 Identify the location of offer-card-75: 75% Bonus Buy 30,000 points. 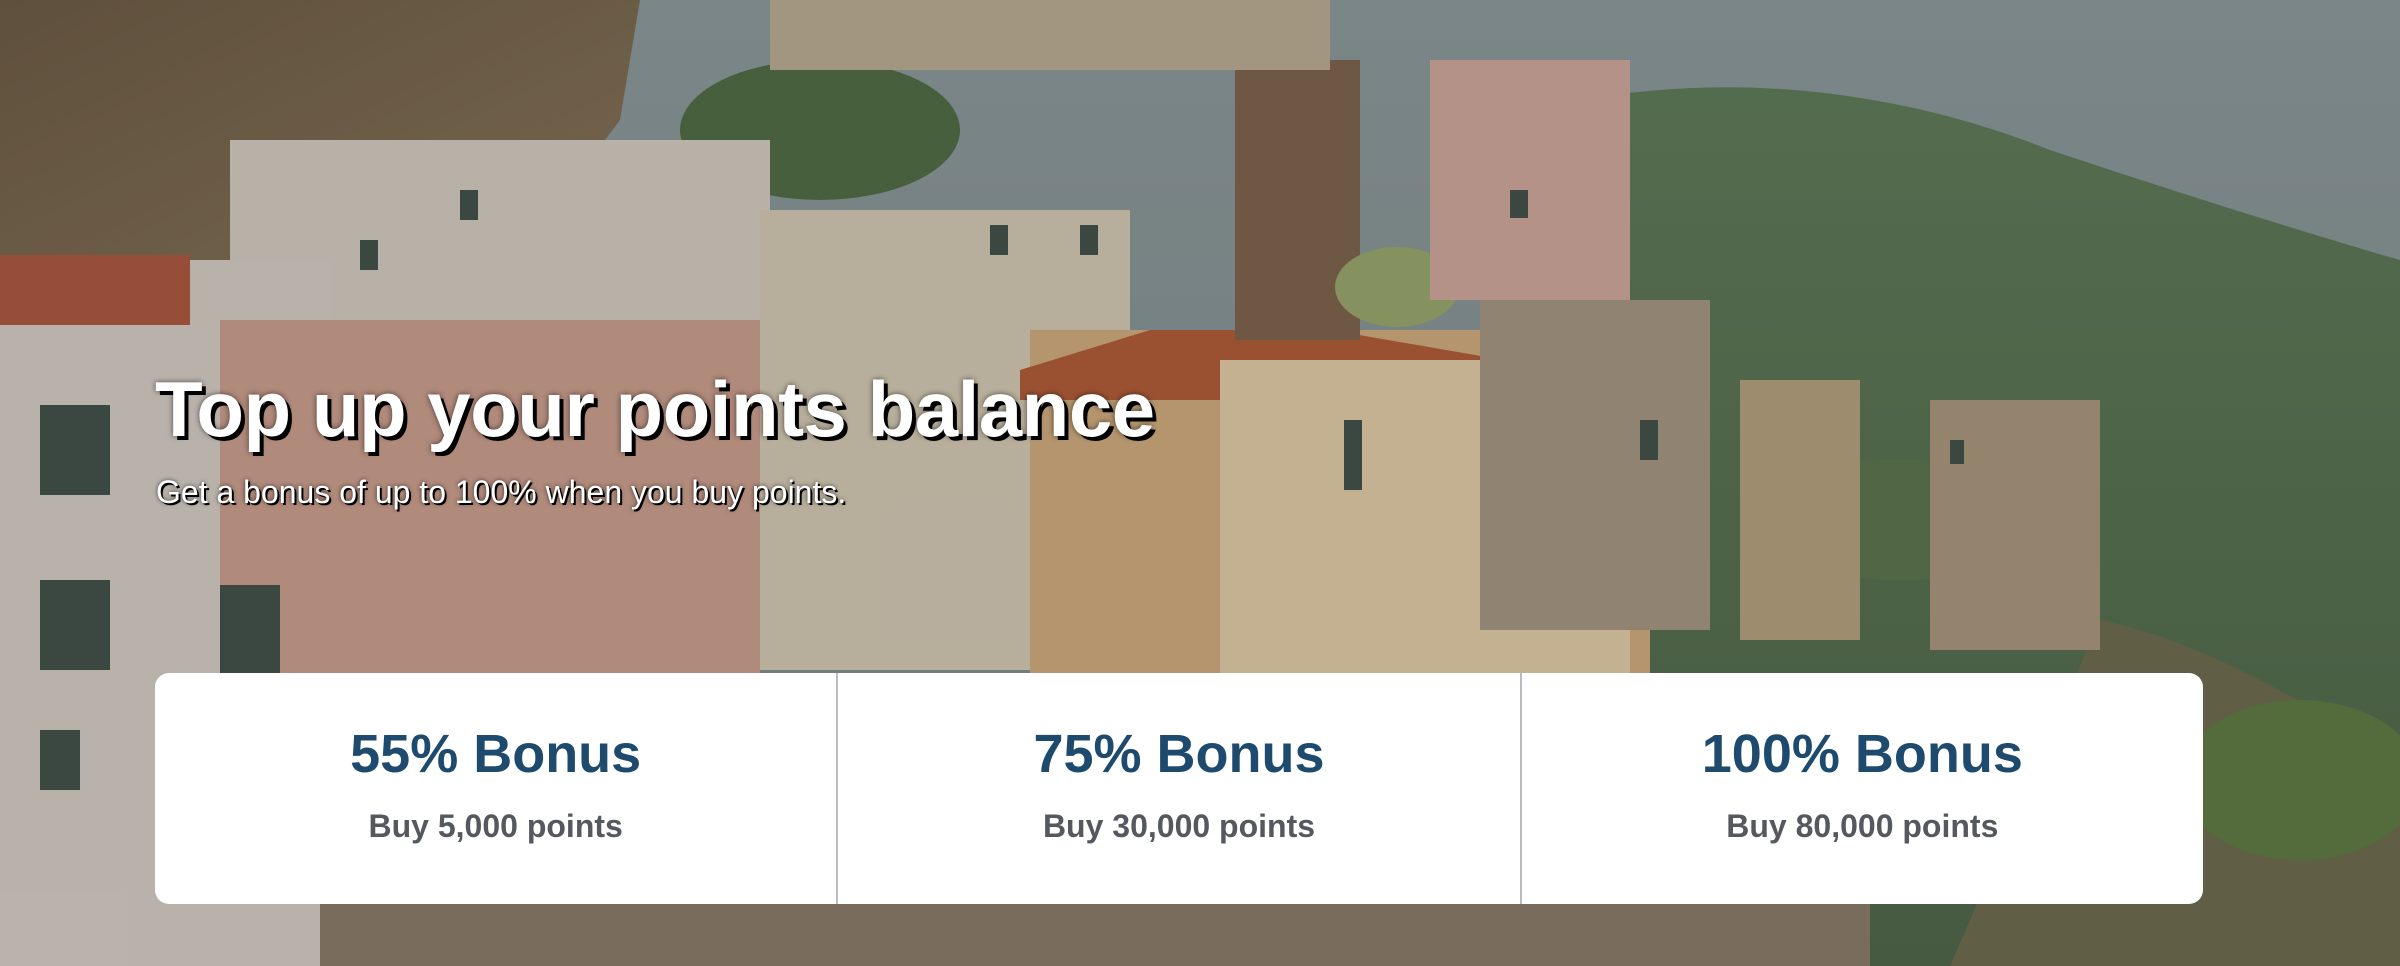
(1177, 788).